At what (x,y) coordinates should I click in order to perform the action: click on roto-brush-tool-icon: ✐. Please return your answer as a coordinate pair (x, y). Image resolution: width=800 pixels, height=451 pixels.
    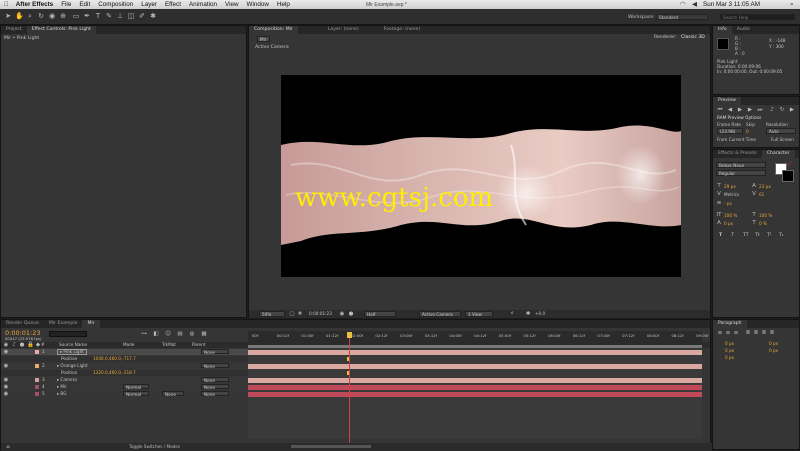
    Looking at the image, I should click on (142, 16).